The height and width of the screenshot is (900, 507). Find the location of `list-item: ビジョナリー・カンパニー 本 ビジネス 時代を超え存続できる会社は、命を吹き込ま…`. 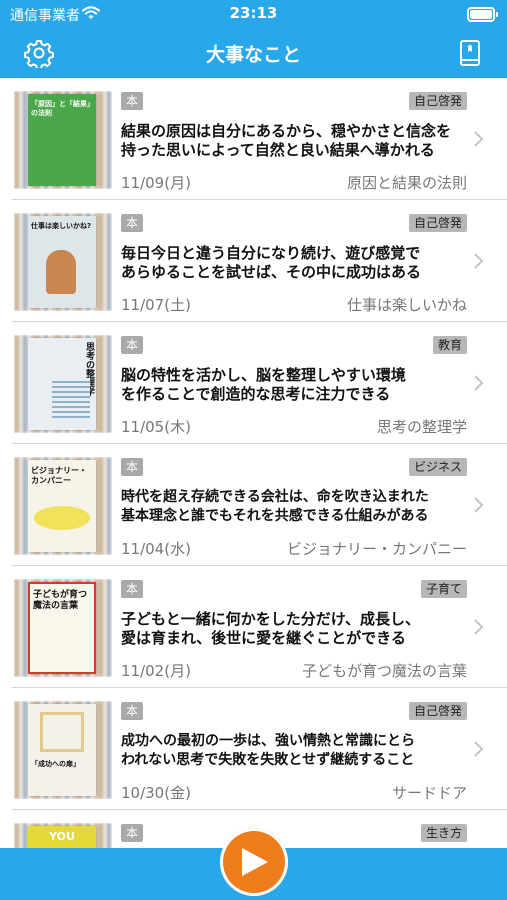

list-item: ビジョナリー・カンパニー 本 ビジネス 時代を超え存続できる会社は、命を吹き込ま… is located at coordinates (253, 505).